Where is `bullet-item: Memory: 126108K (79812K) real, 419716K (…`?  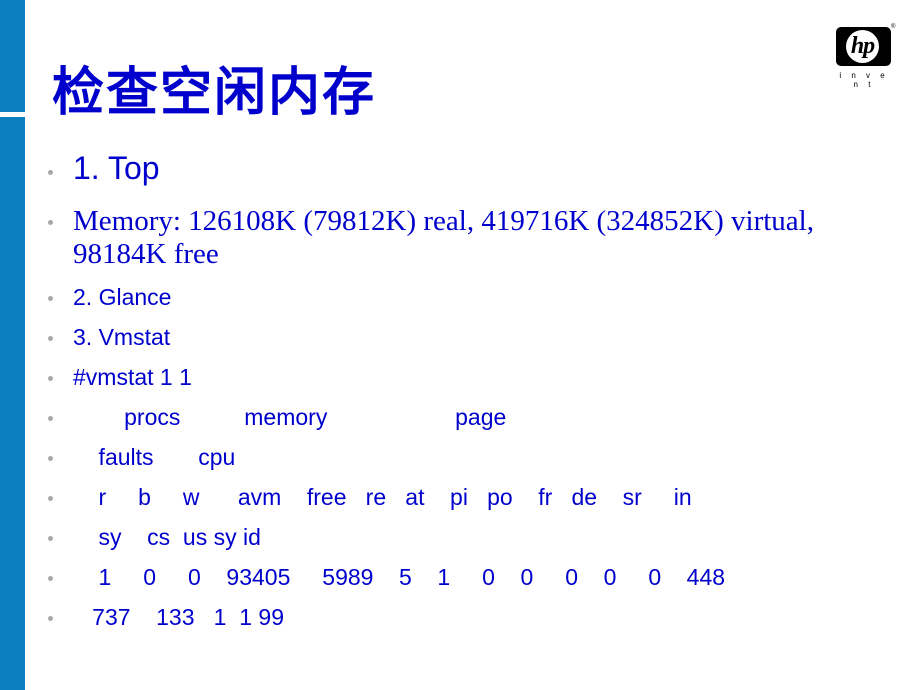 bullet-item: Memory: 126108K (79812K) real, 419716K (… is located at coordinates (431, 250).